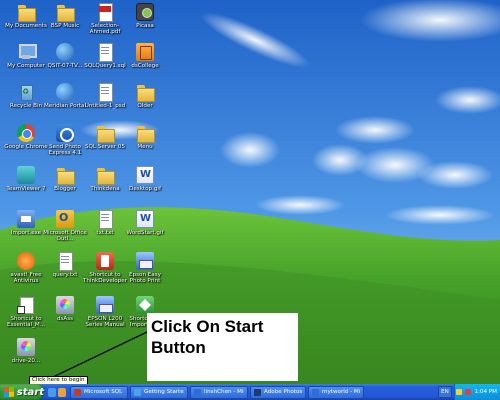 This screenshot has width=500, height=400. I want to click on desktop-icon: dsCollege, so click(145, 63).